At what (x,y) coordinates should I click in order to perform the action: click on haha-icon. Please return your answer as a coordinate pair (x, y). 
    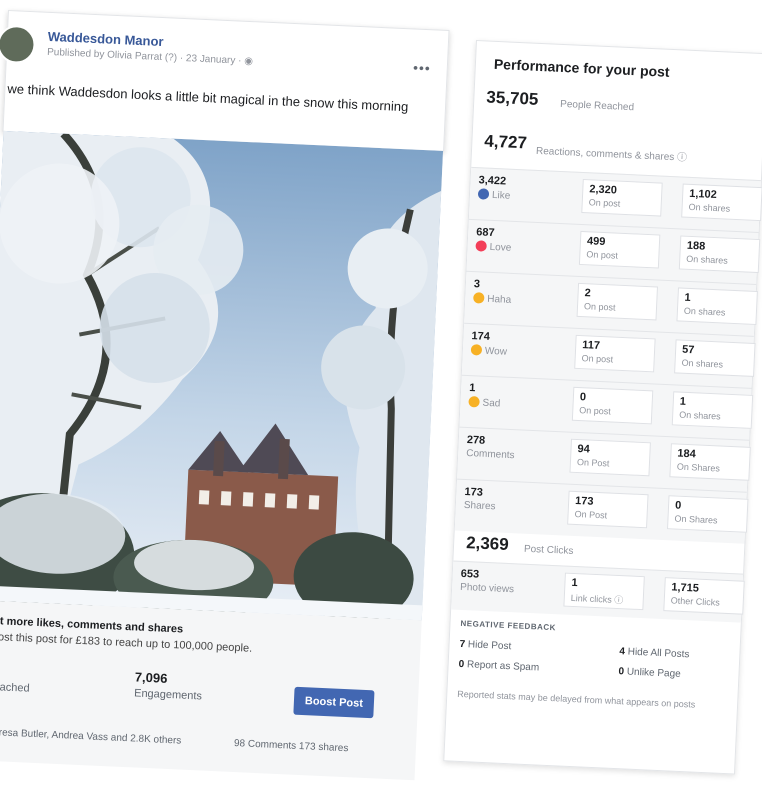
    Looking at the image, I should click on (479, 298).